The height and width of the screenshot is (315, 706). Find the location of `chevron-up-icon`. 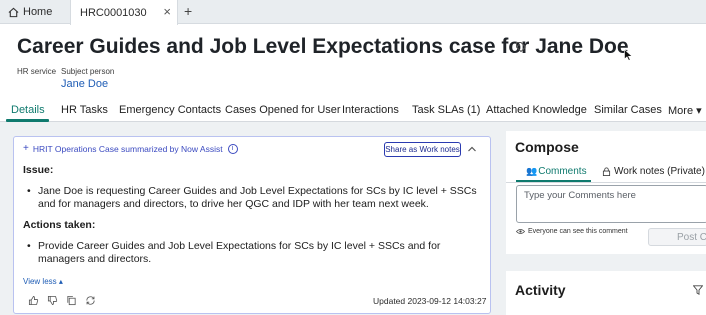

chevron-up-icon is located at coordinates (472, 149).